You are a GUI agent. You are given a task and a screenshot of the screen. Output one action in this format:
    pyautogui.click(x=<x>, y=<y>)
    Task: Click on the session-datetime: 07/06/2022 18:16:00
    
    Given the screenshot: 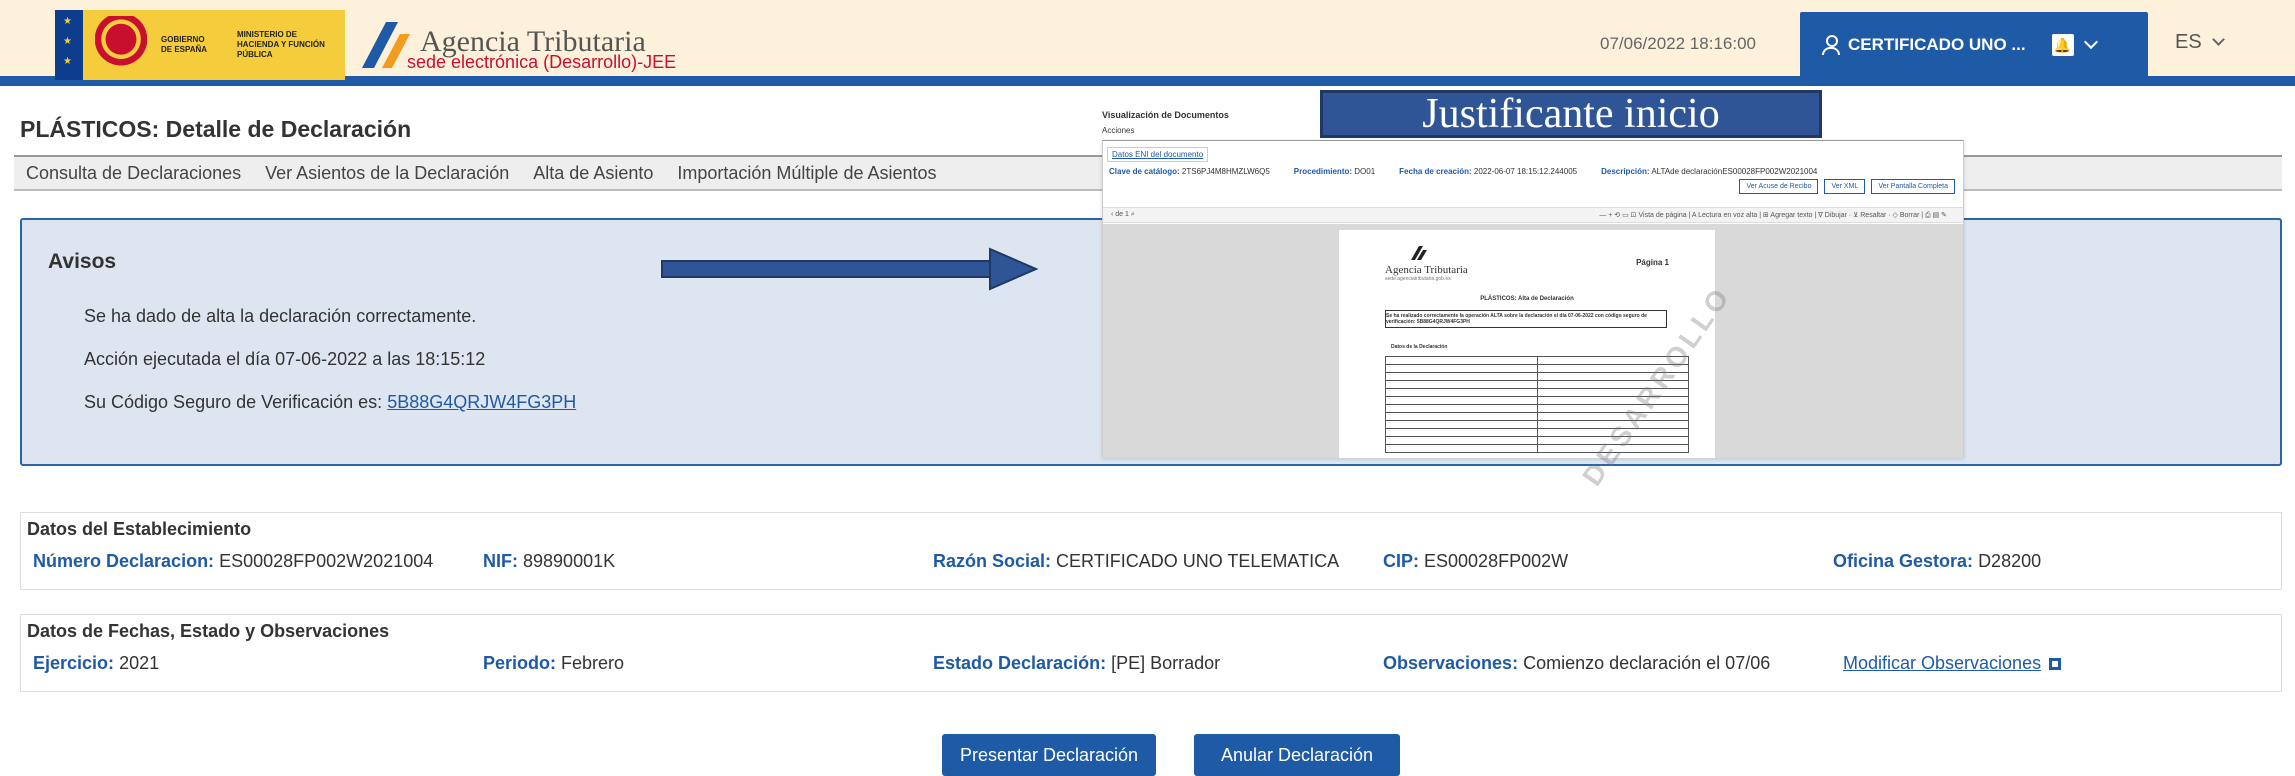 What is the action you would take?
    pyautogui.click(x=1678, y=43)
    